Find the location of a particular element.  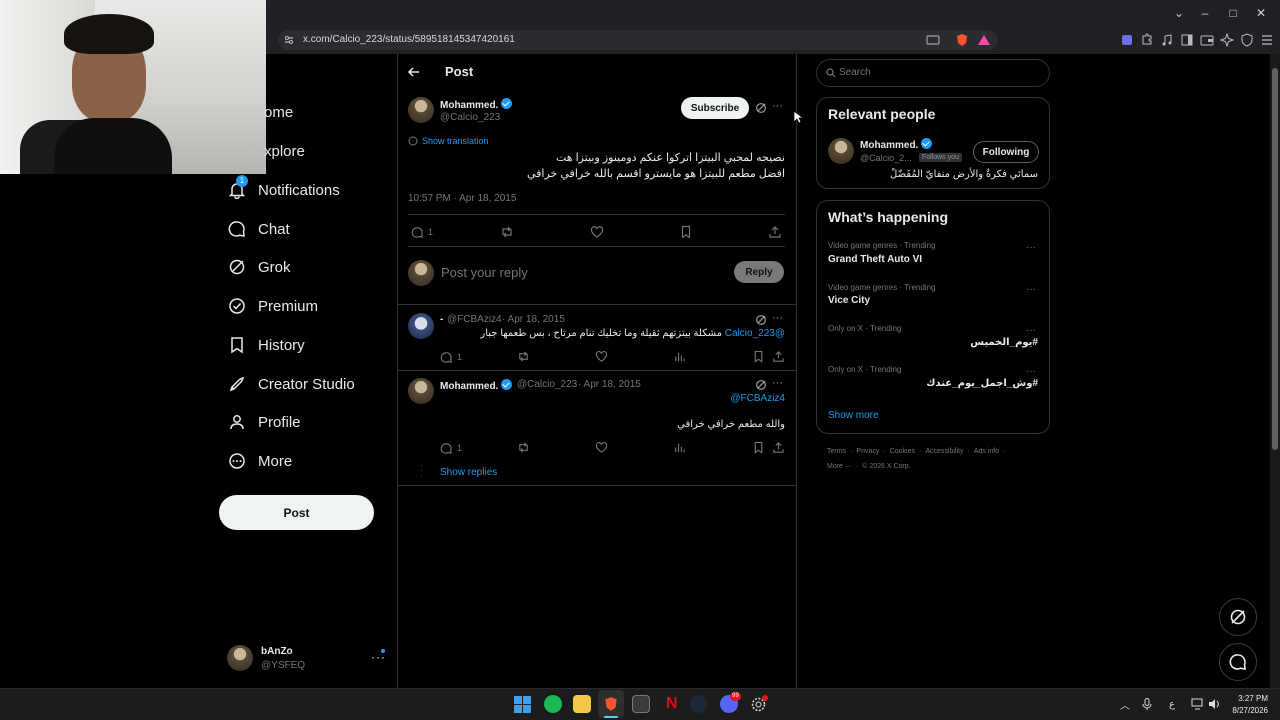

maximize-icon: □ is located at coordinates (1233, 13).